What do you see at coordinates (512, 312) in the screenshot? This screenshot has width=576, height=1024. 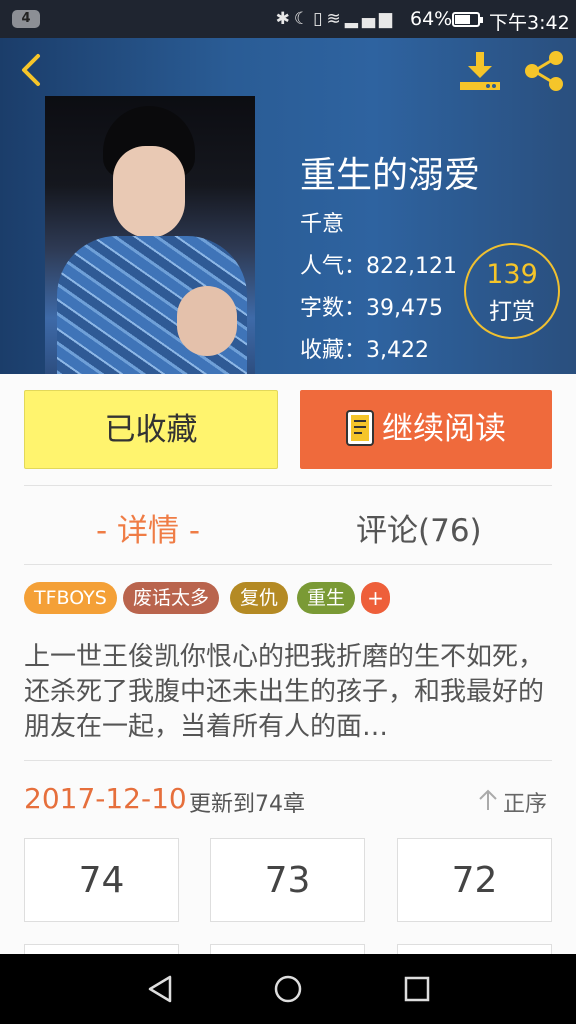 I see `tip-label: 打赏` at bounding box center [512, 312].